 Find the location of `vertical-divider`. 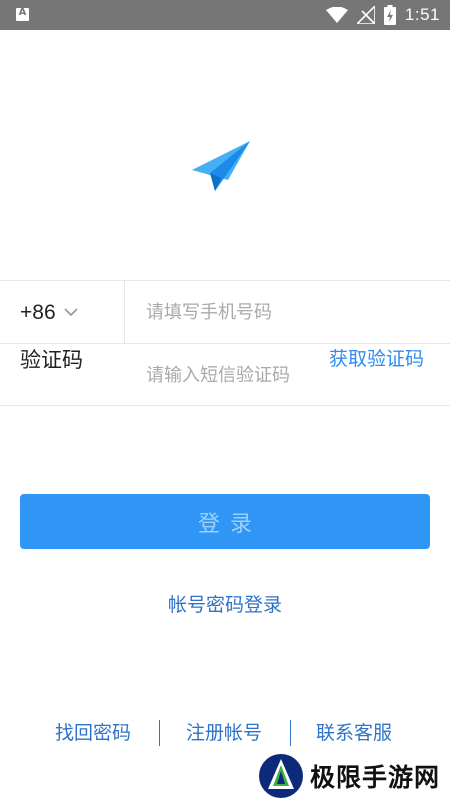

vertical-divider is located at coordinates (124, 312).